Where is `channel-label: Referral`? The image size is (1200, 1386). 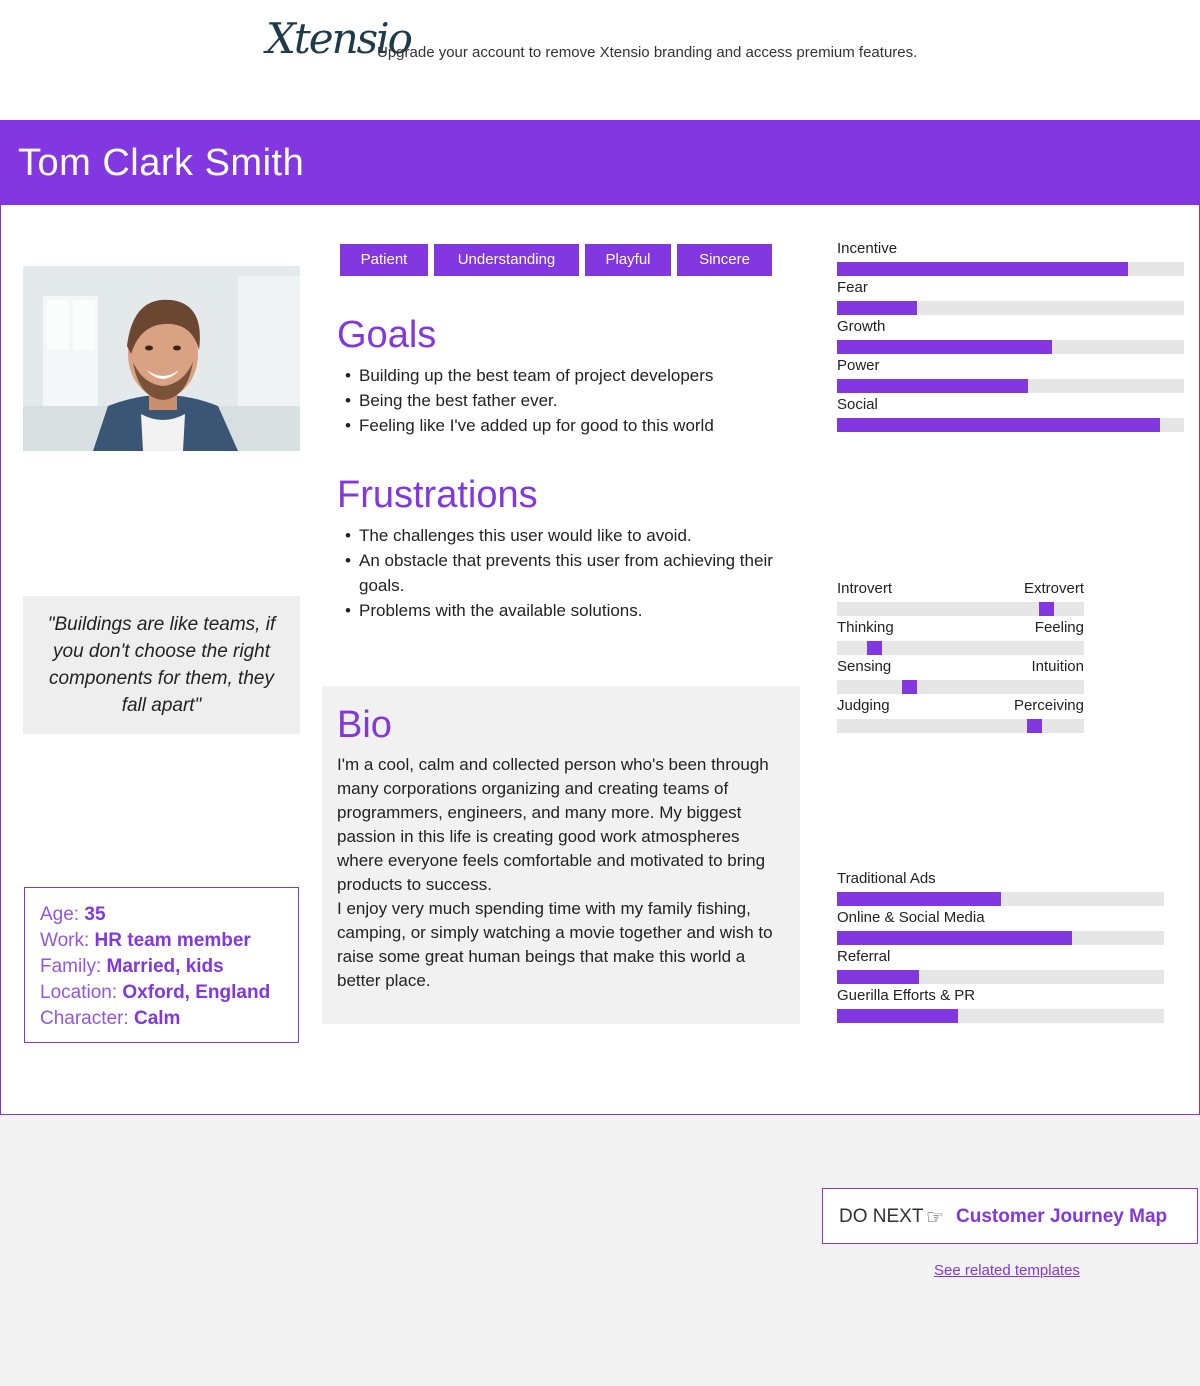
channel-label: Referral is located at coordinates (864, 956).